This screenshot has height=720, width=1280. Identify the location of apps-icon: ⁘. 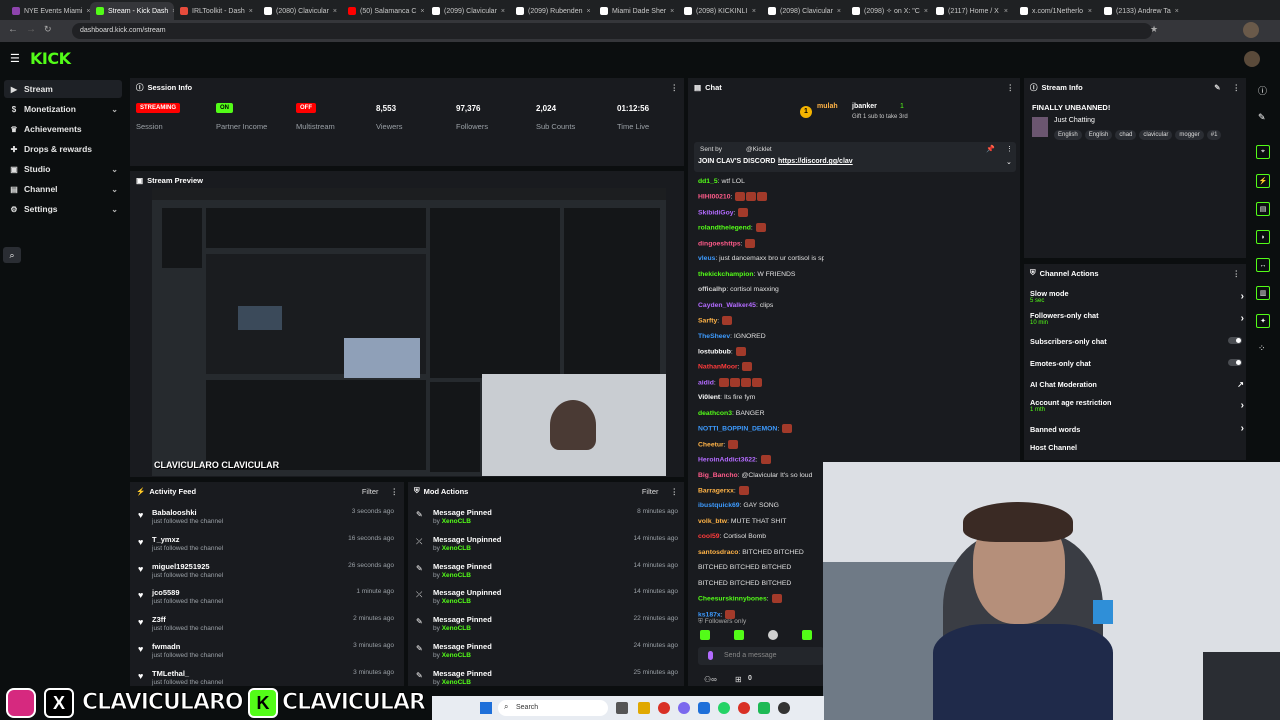
(1262, 348).